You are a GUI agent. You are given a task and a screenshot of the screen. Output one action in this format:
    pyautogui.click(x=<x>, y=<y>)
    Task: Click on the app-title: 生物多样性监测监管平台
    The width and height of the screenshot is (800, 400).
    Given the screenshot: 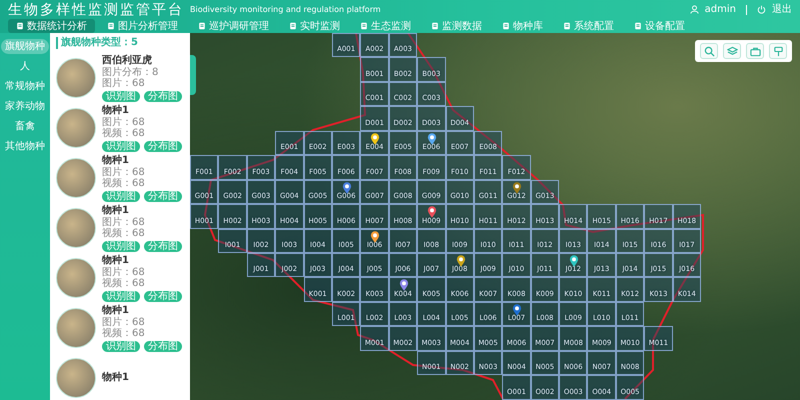 What is the action you would take?
    pyautogui.click(x=96, y=9)
    